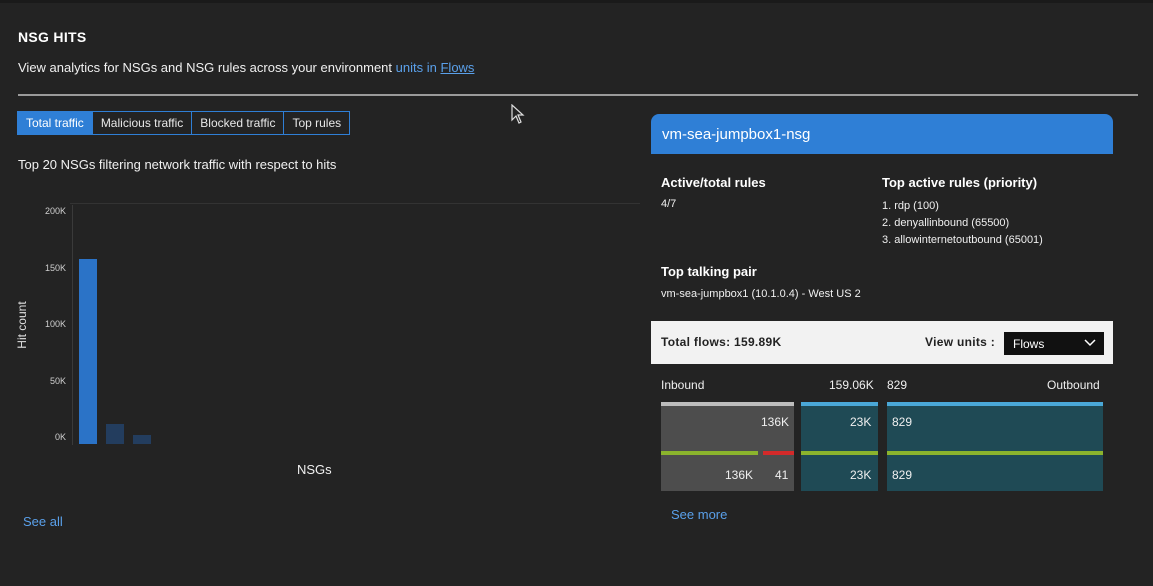 The height and width of the screenshot is (586, 1153). What do you see at coordinates (882, 342) in the screenshot?
I see `flows-summary-bar: Total flows: 159.89K View units : Flows` at bounding box center [882, 342].